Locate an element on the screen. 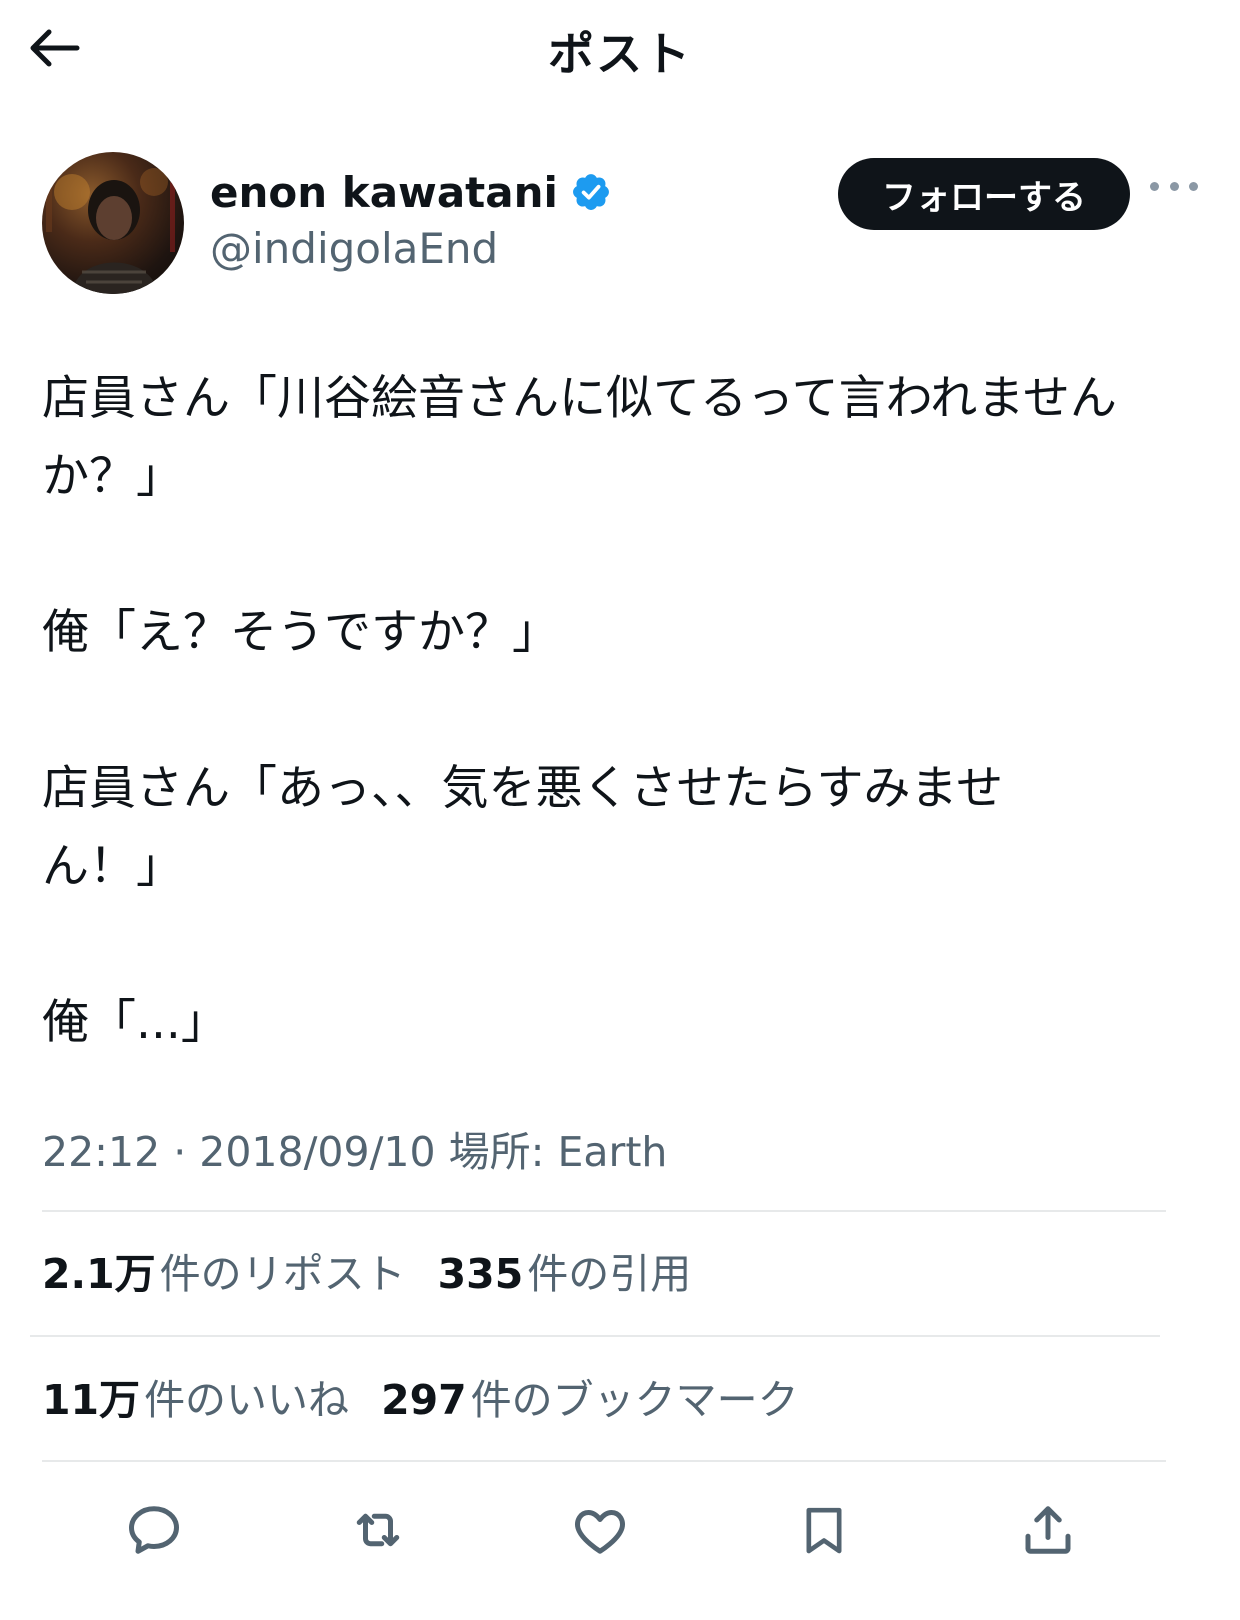 The width and height of the screenshot is (1240, 1620). share-icon is located at coordinates (1048, 1530).